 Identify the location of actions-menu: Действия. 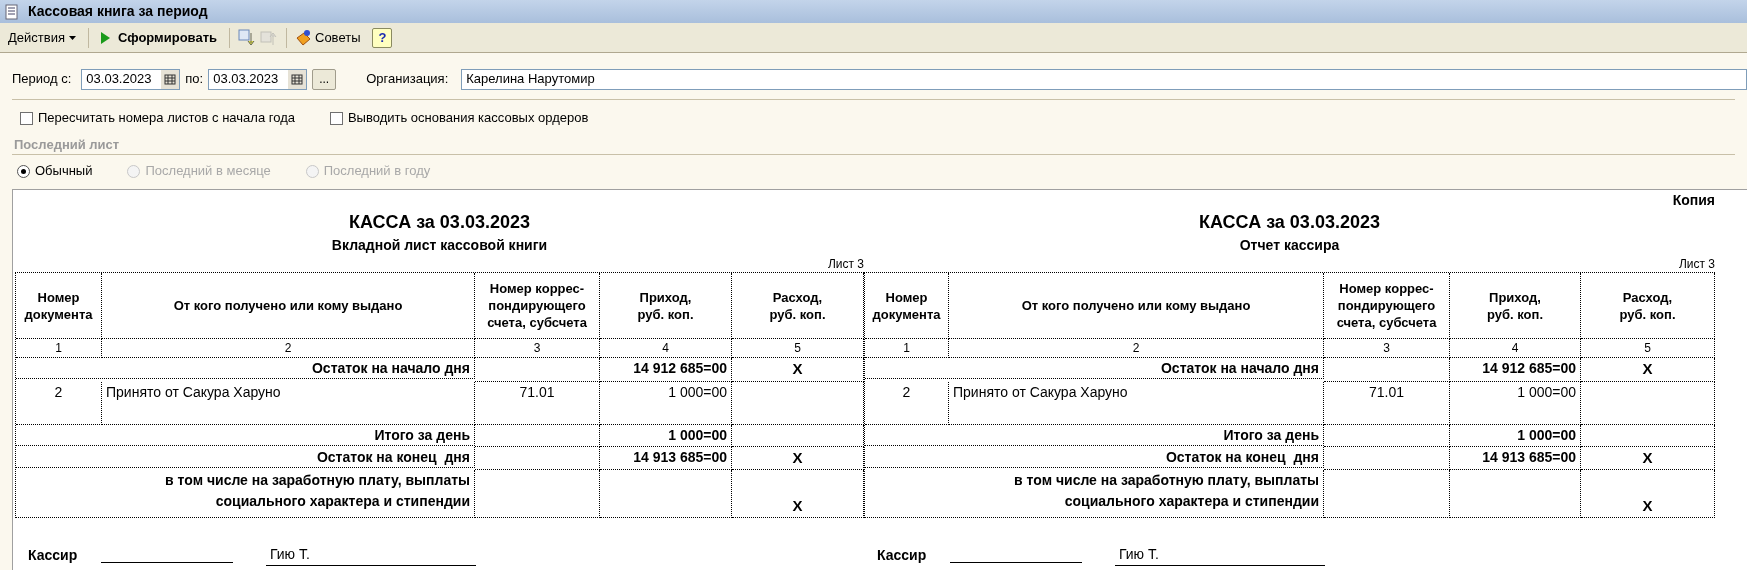
(42, 37).